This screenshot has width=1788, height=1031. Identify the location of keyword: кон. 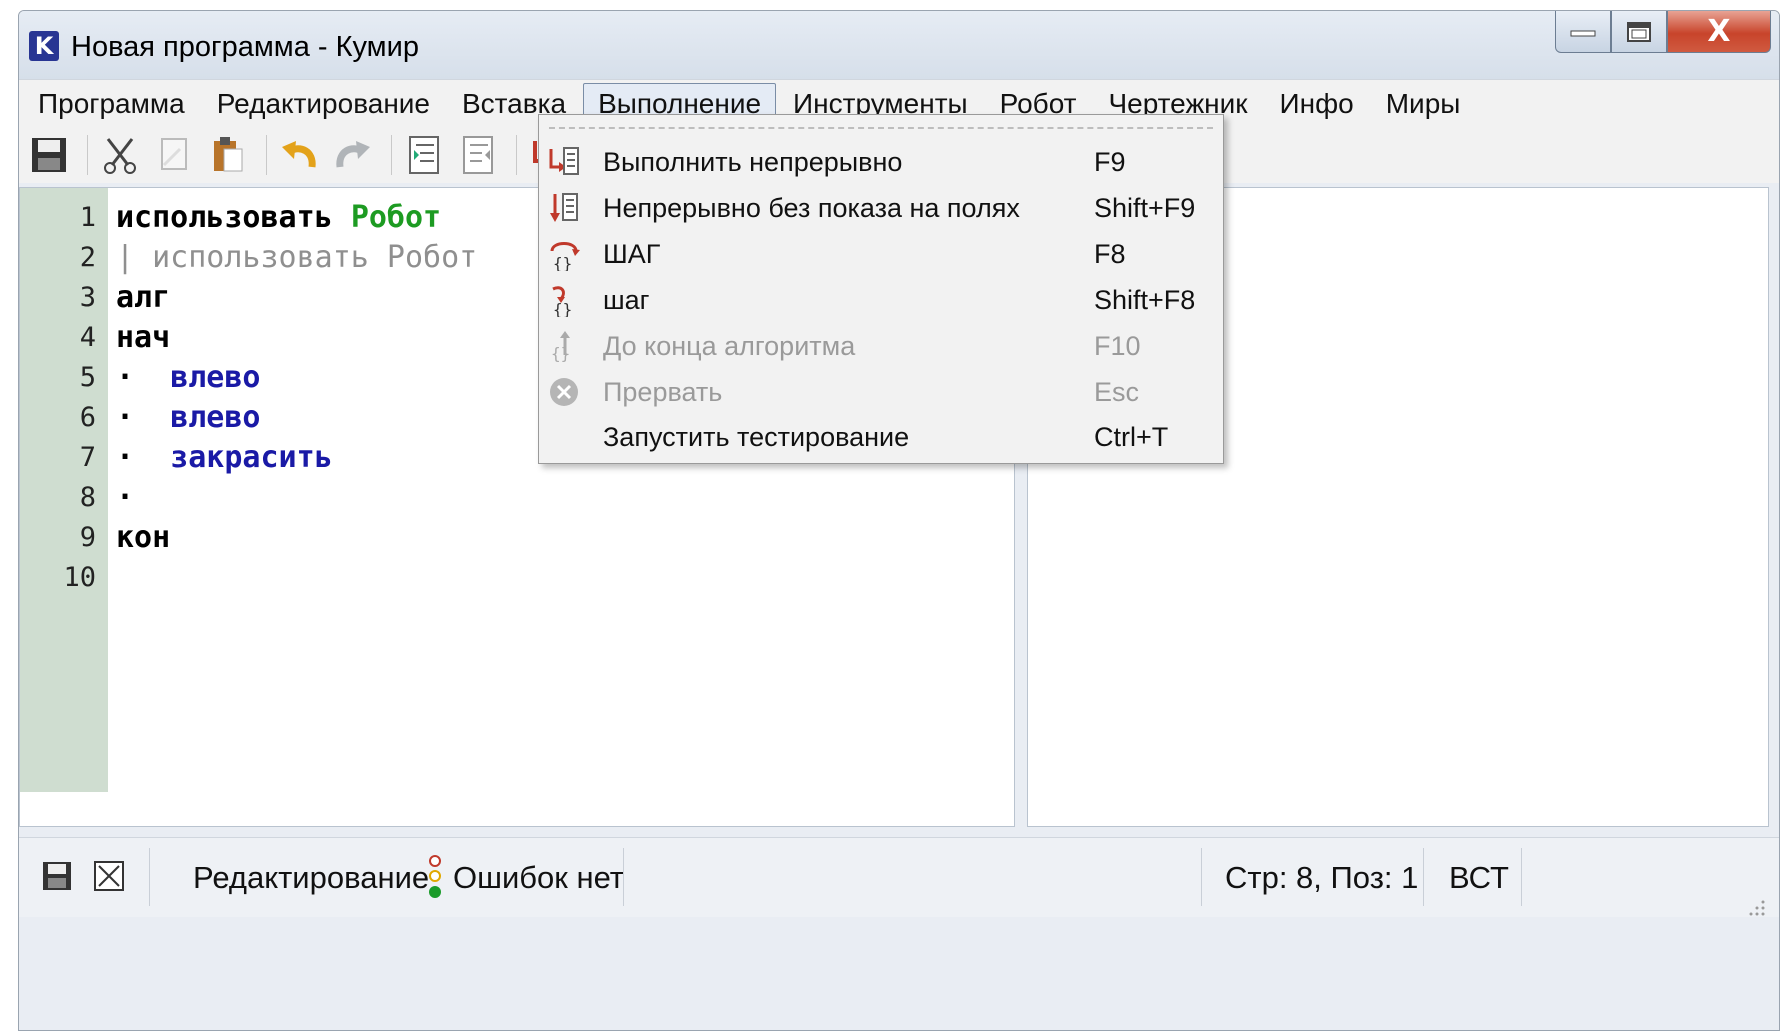
(143, 537).